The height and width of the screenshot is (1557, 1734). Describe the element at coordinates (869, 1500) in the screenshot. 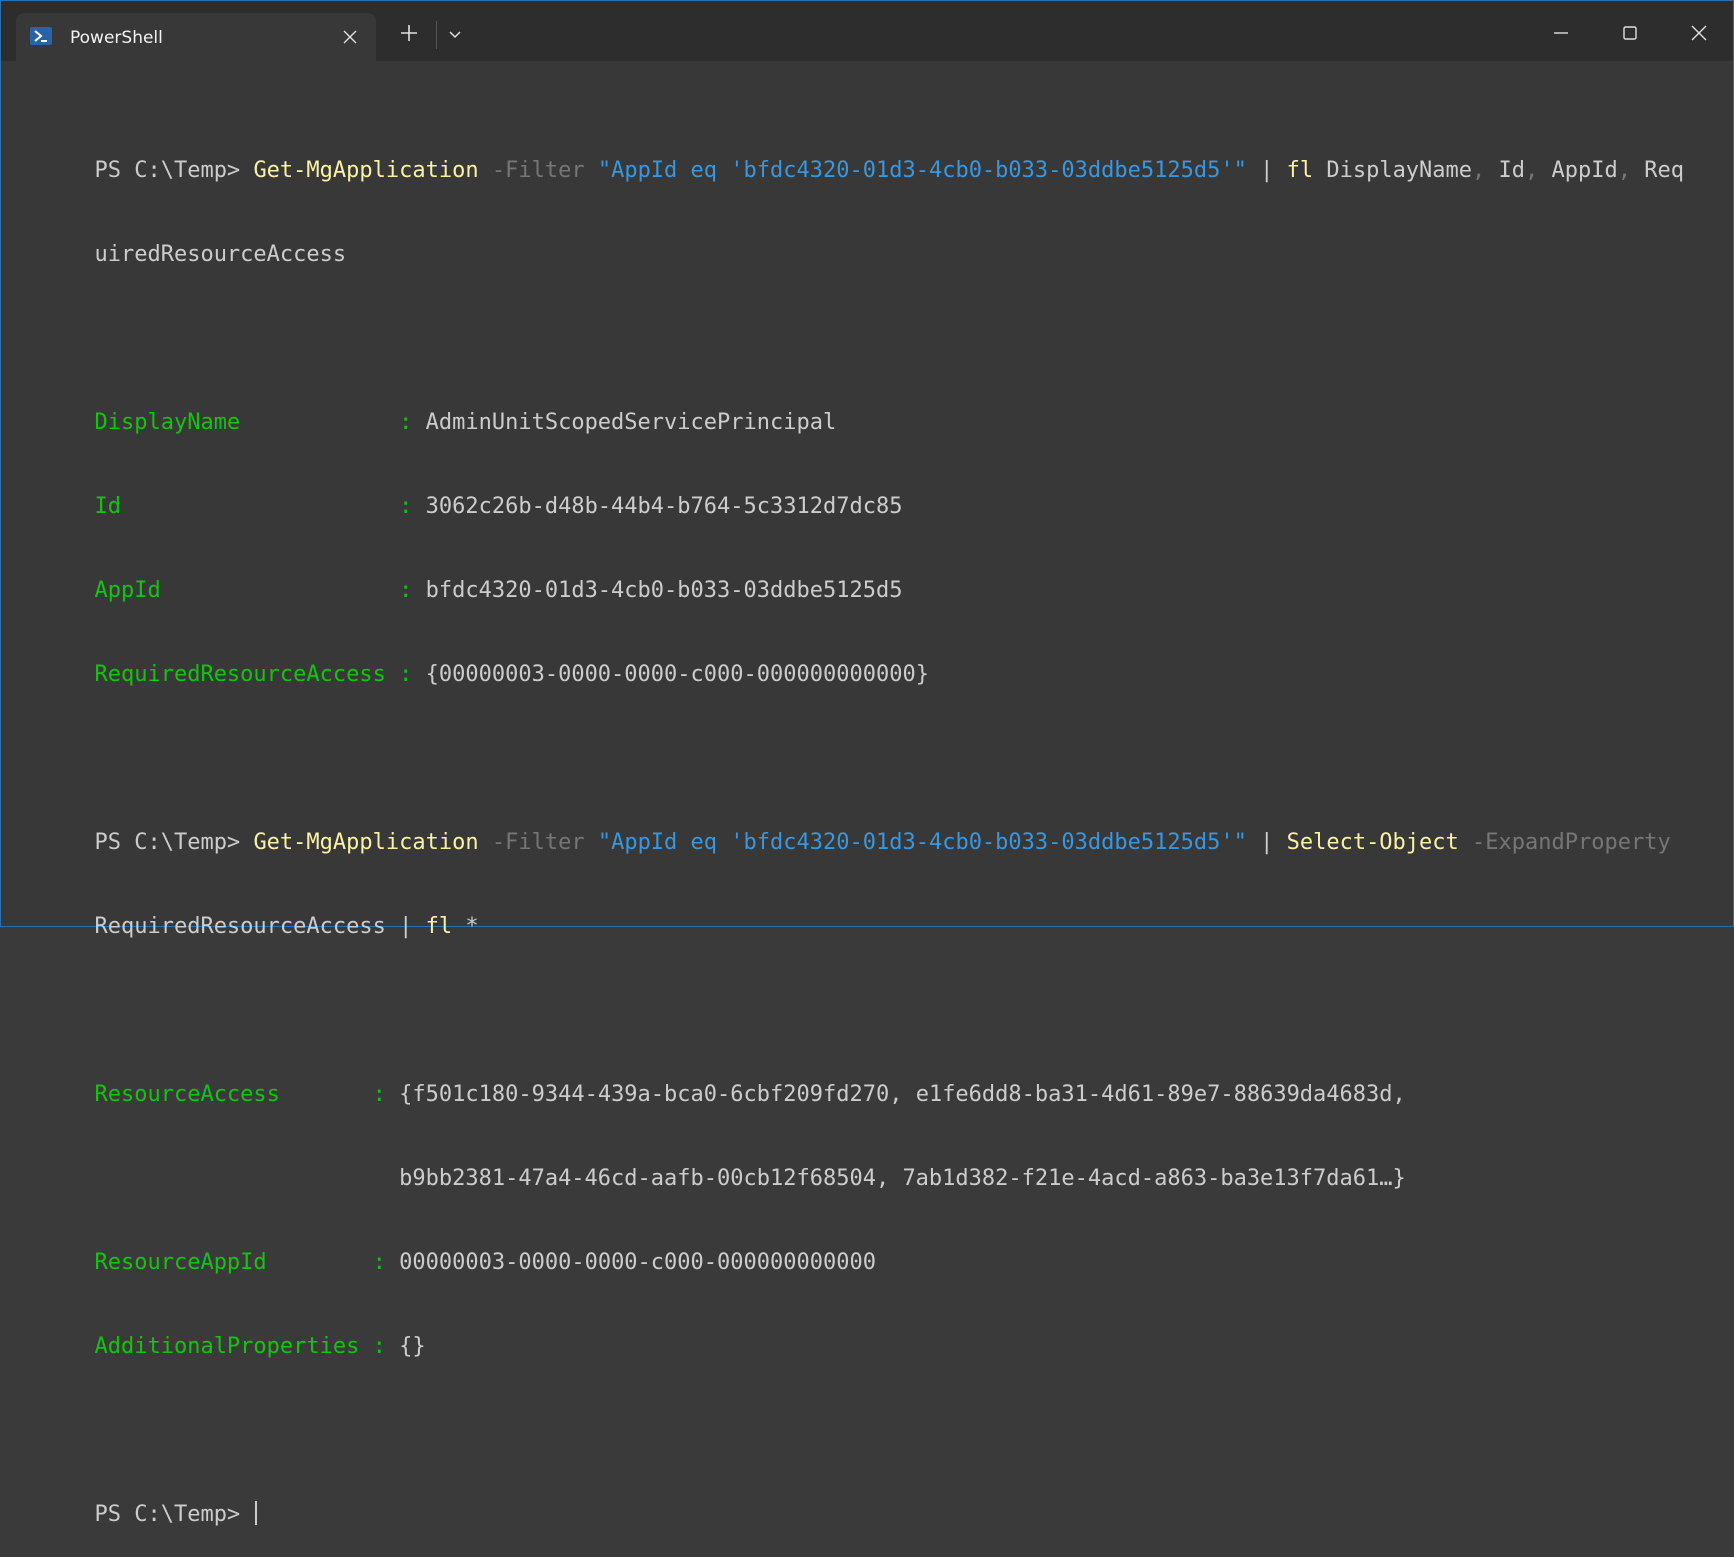

I see `prompt-line: PS C:\Temp>` at that location.